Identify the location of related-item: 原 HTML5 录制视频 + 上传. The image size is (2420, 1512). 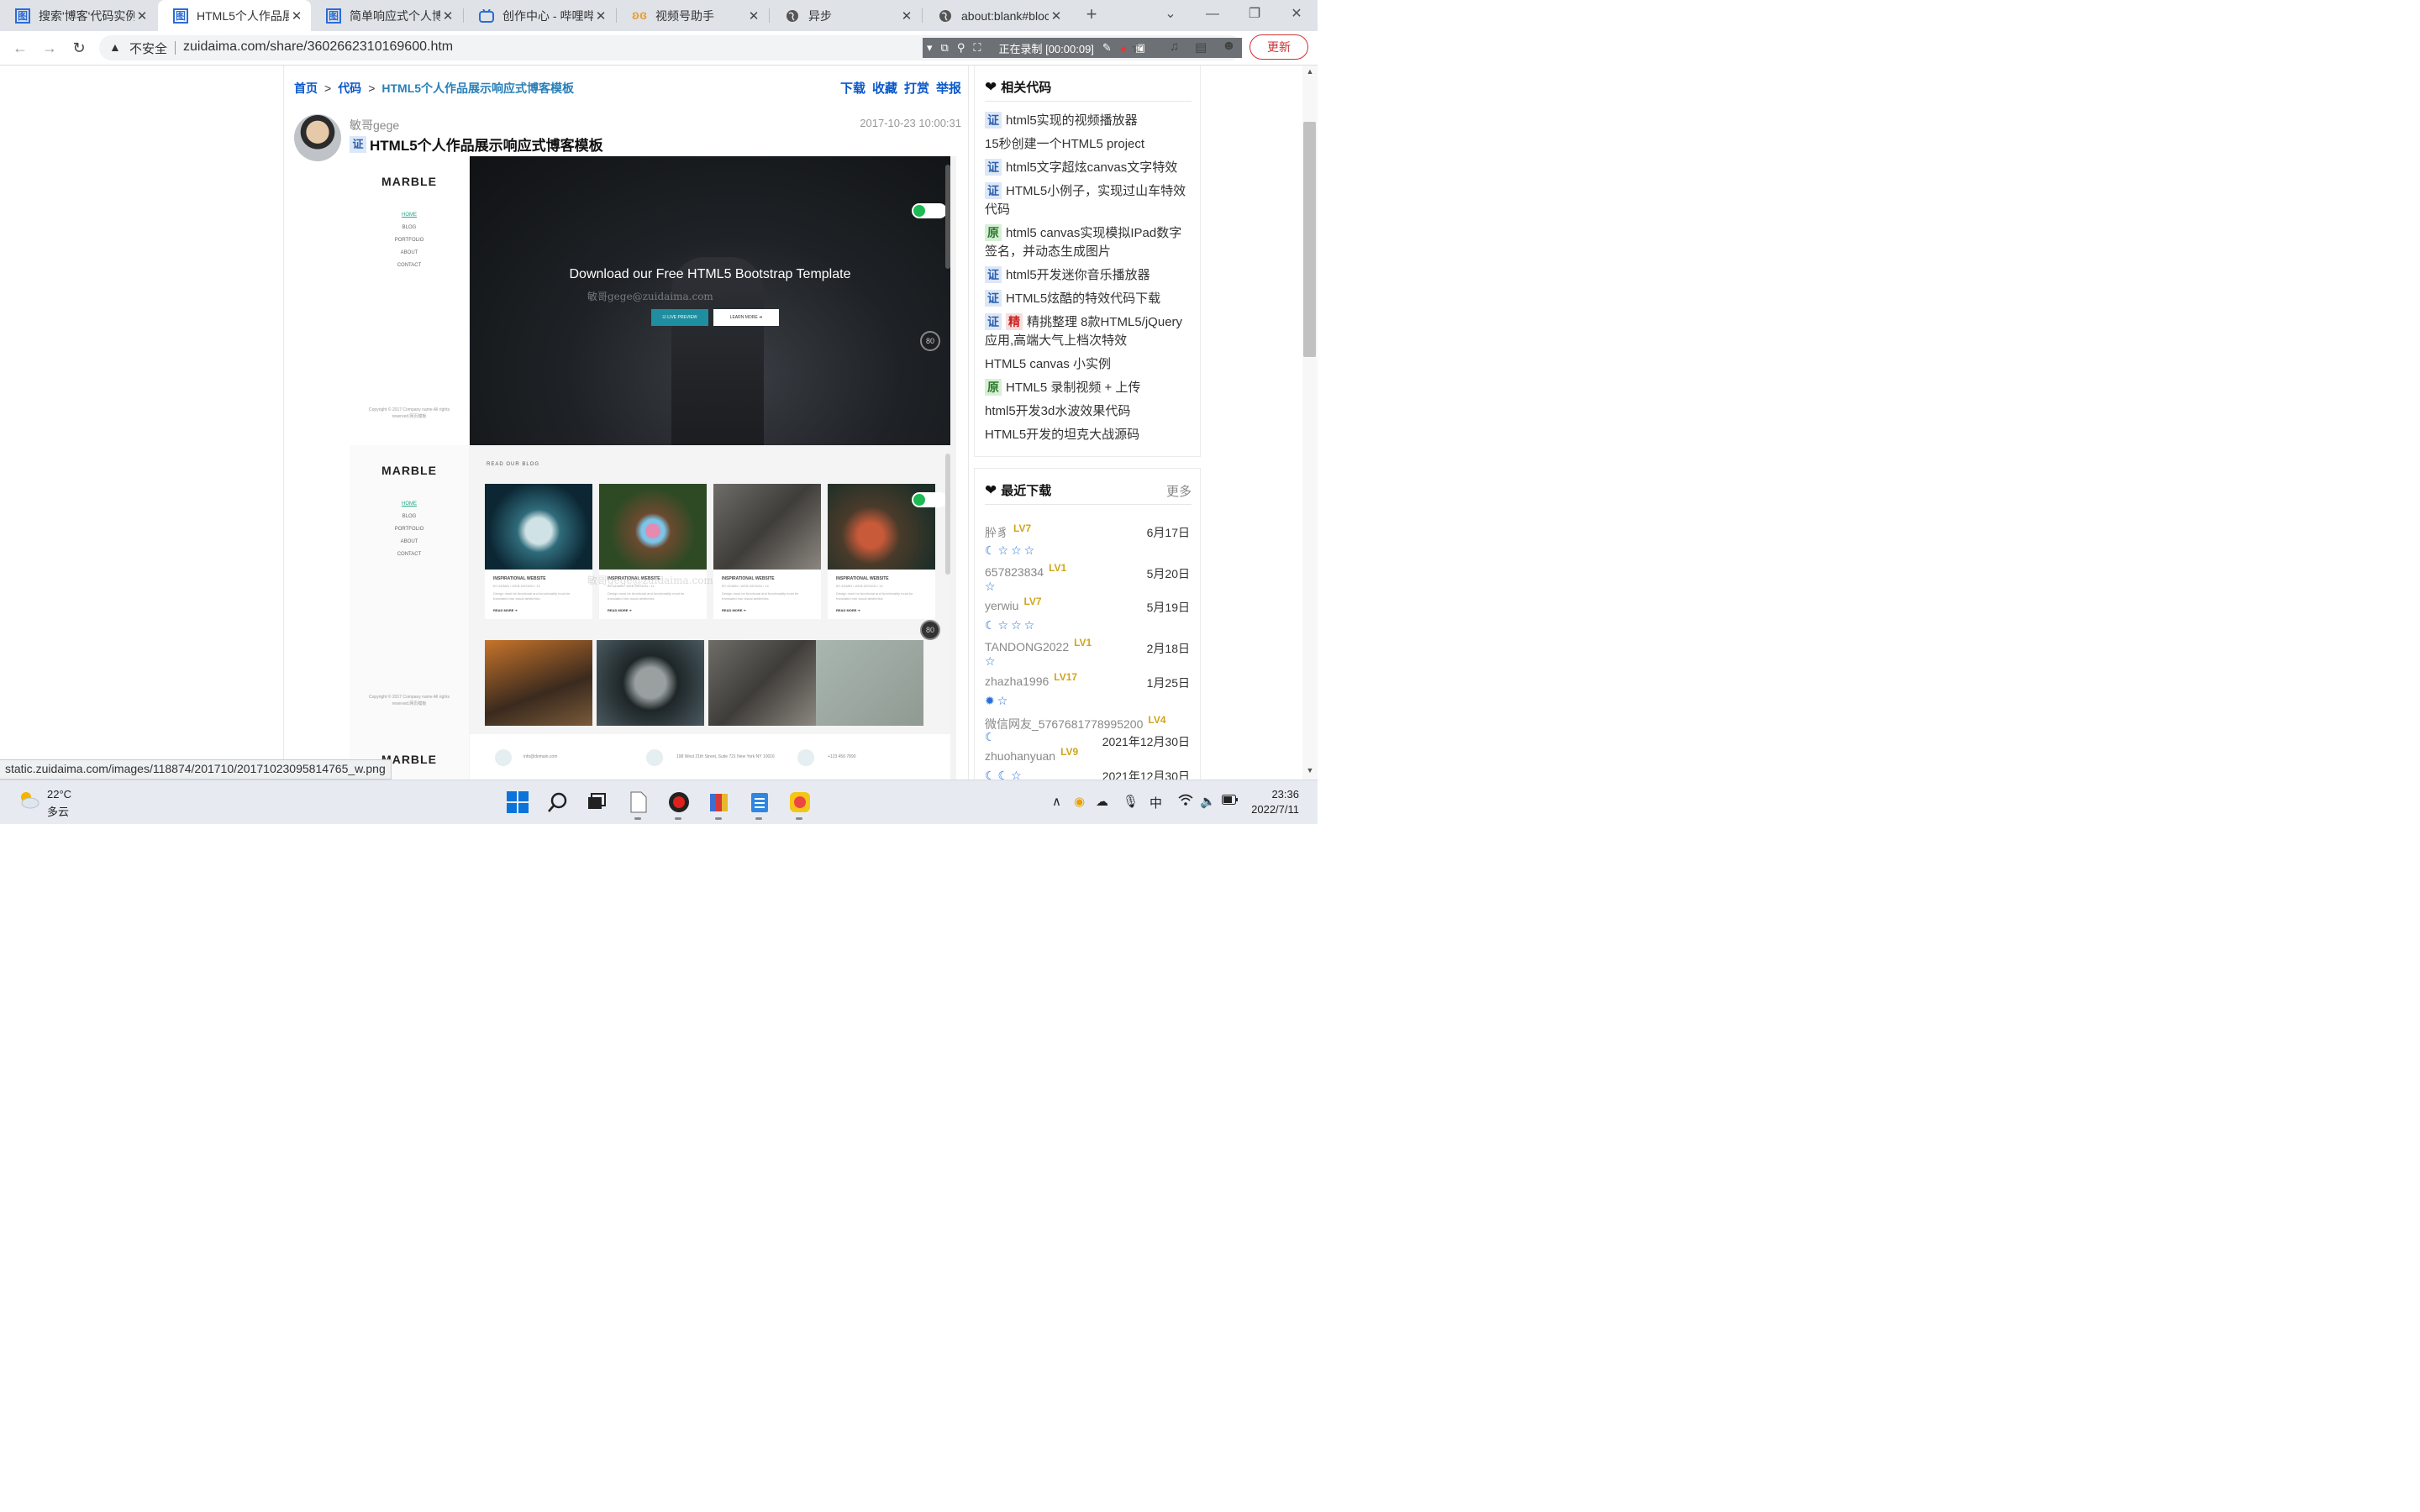
(1089, 388).